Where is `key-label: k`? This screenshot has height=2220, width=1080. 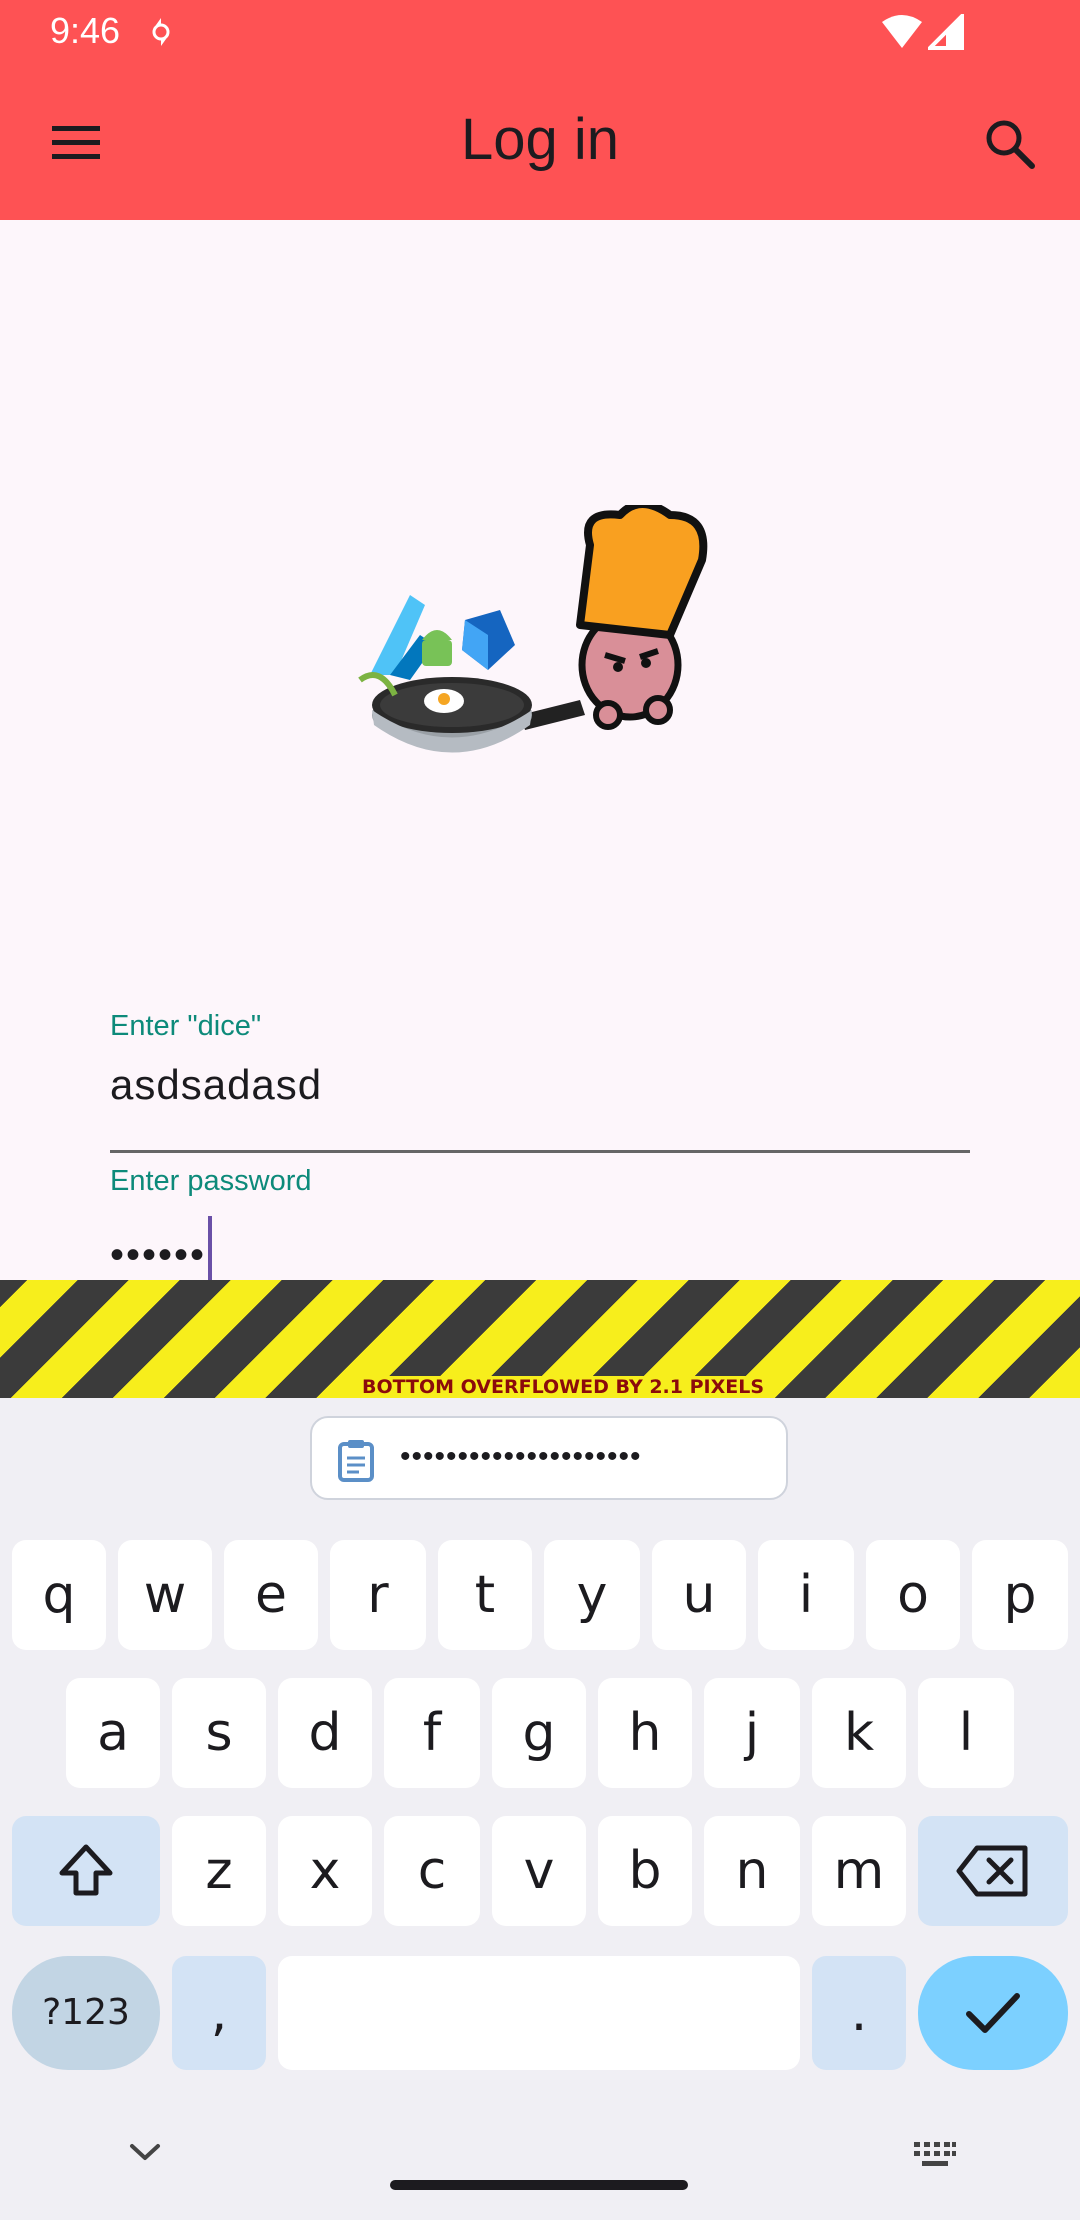 key-label: k is located at coordinates (859, 1733).